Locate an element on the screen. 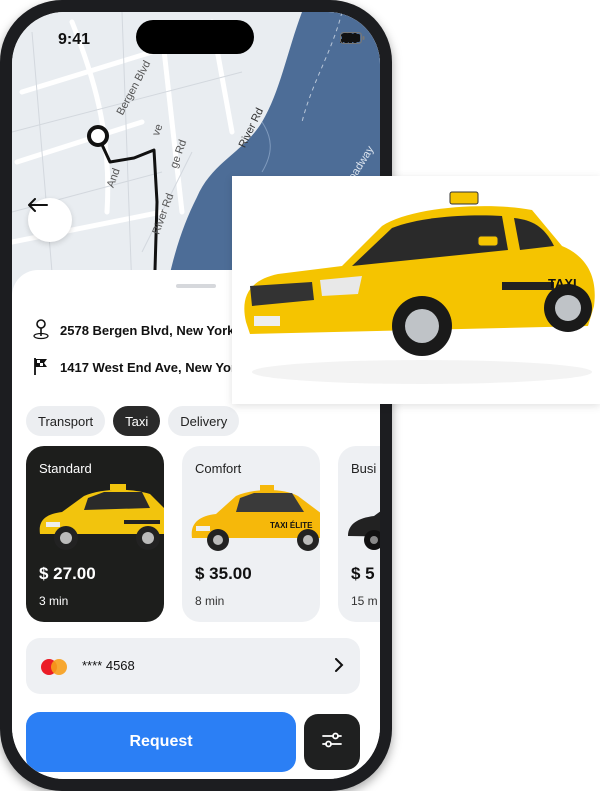 This screenshot has height=791, width=600. taxi-car-image is located at coordinates (101, 517).